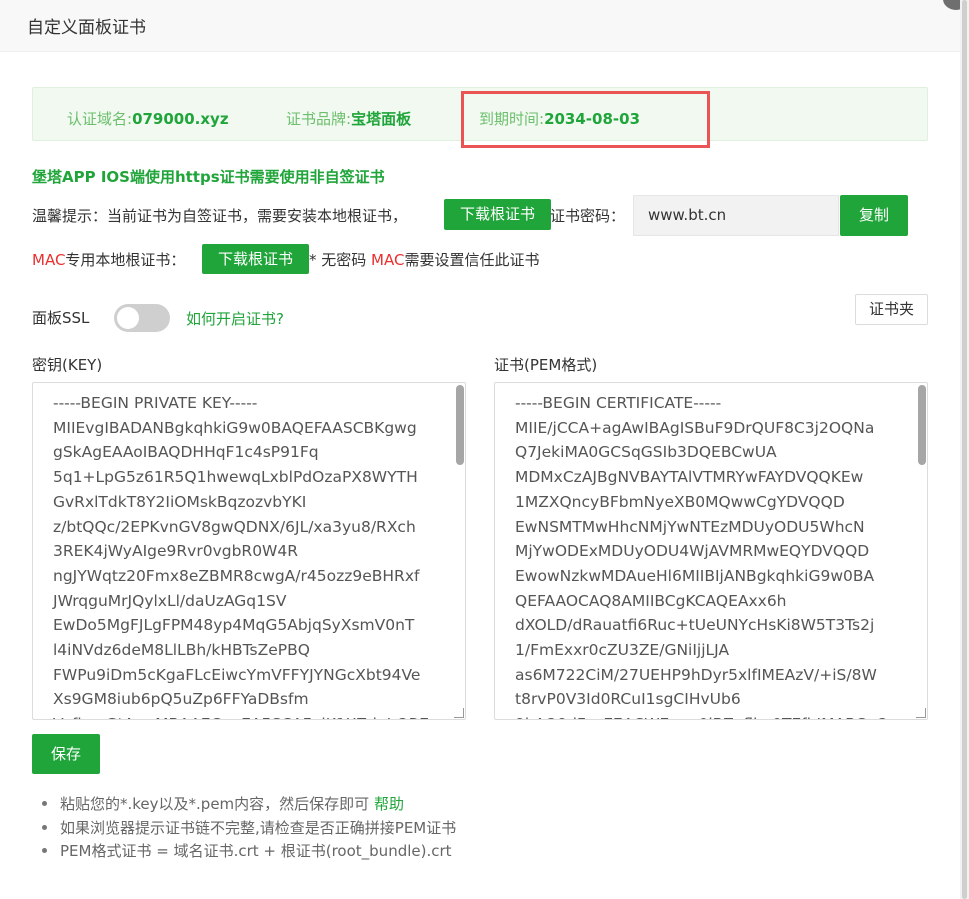 This screenshot has width=969, height=899. What do you see at coordinates (180, 119) in the screenshot?
I see `domain-value: 079000.xyz` at bounding box center [180, 119].